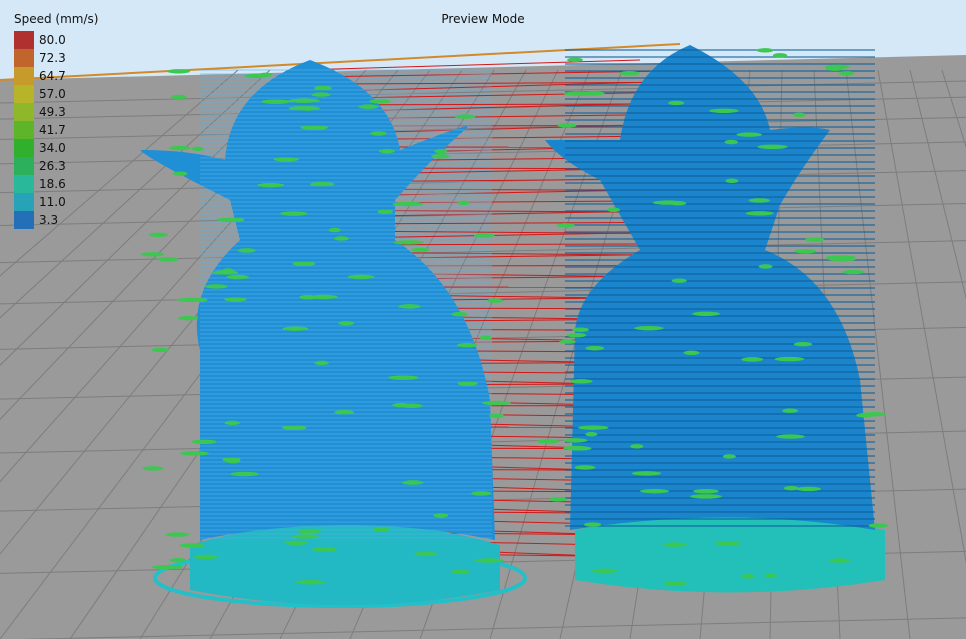  What do you see at coordinates (52, 148) in the screenshot?
I see `legend-label: 34.0` at bounding box center [52, 148].